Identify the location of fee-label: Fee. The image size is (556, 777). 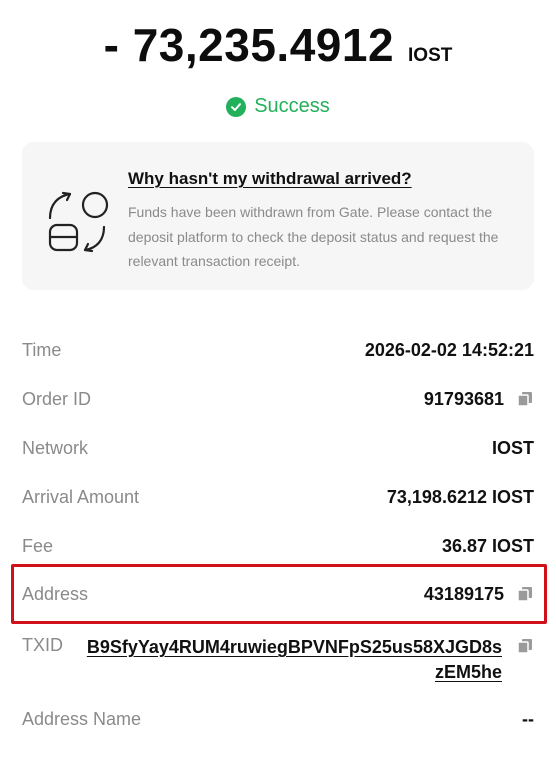
(38, 545).